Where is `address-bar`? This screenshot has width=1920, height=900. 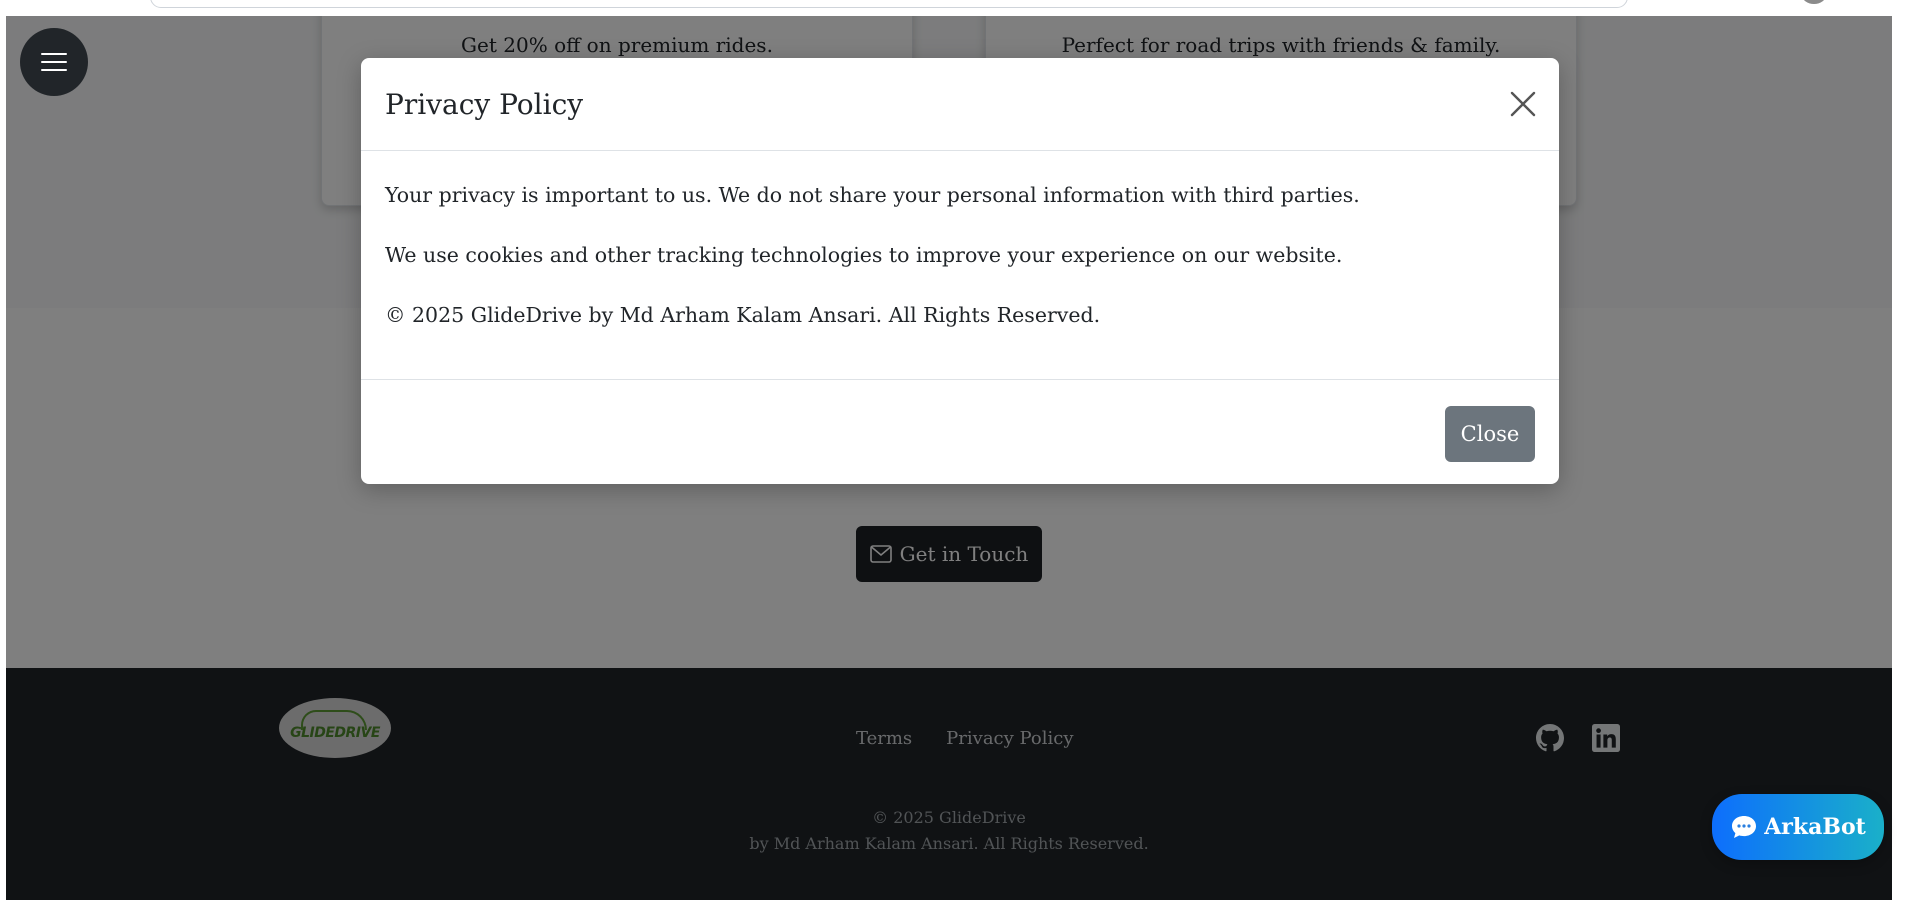
address-bar is located at coordinates (889, 4).